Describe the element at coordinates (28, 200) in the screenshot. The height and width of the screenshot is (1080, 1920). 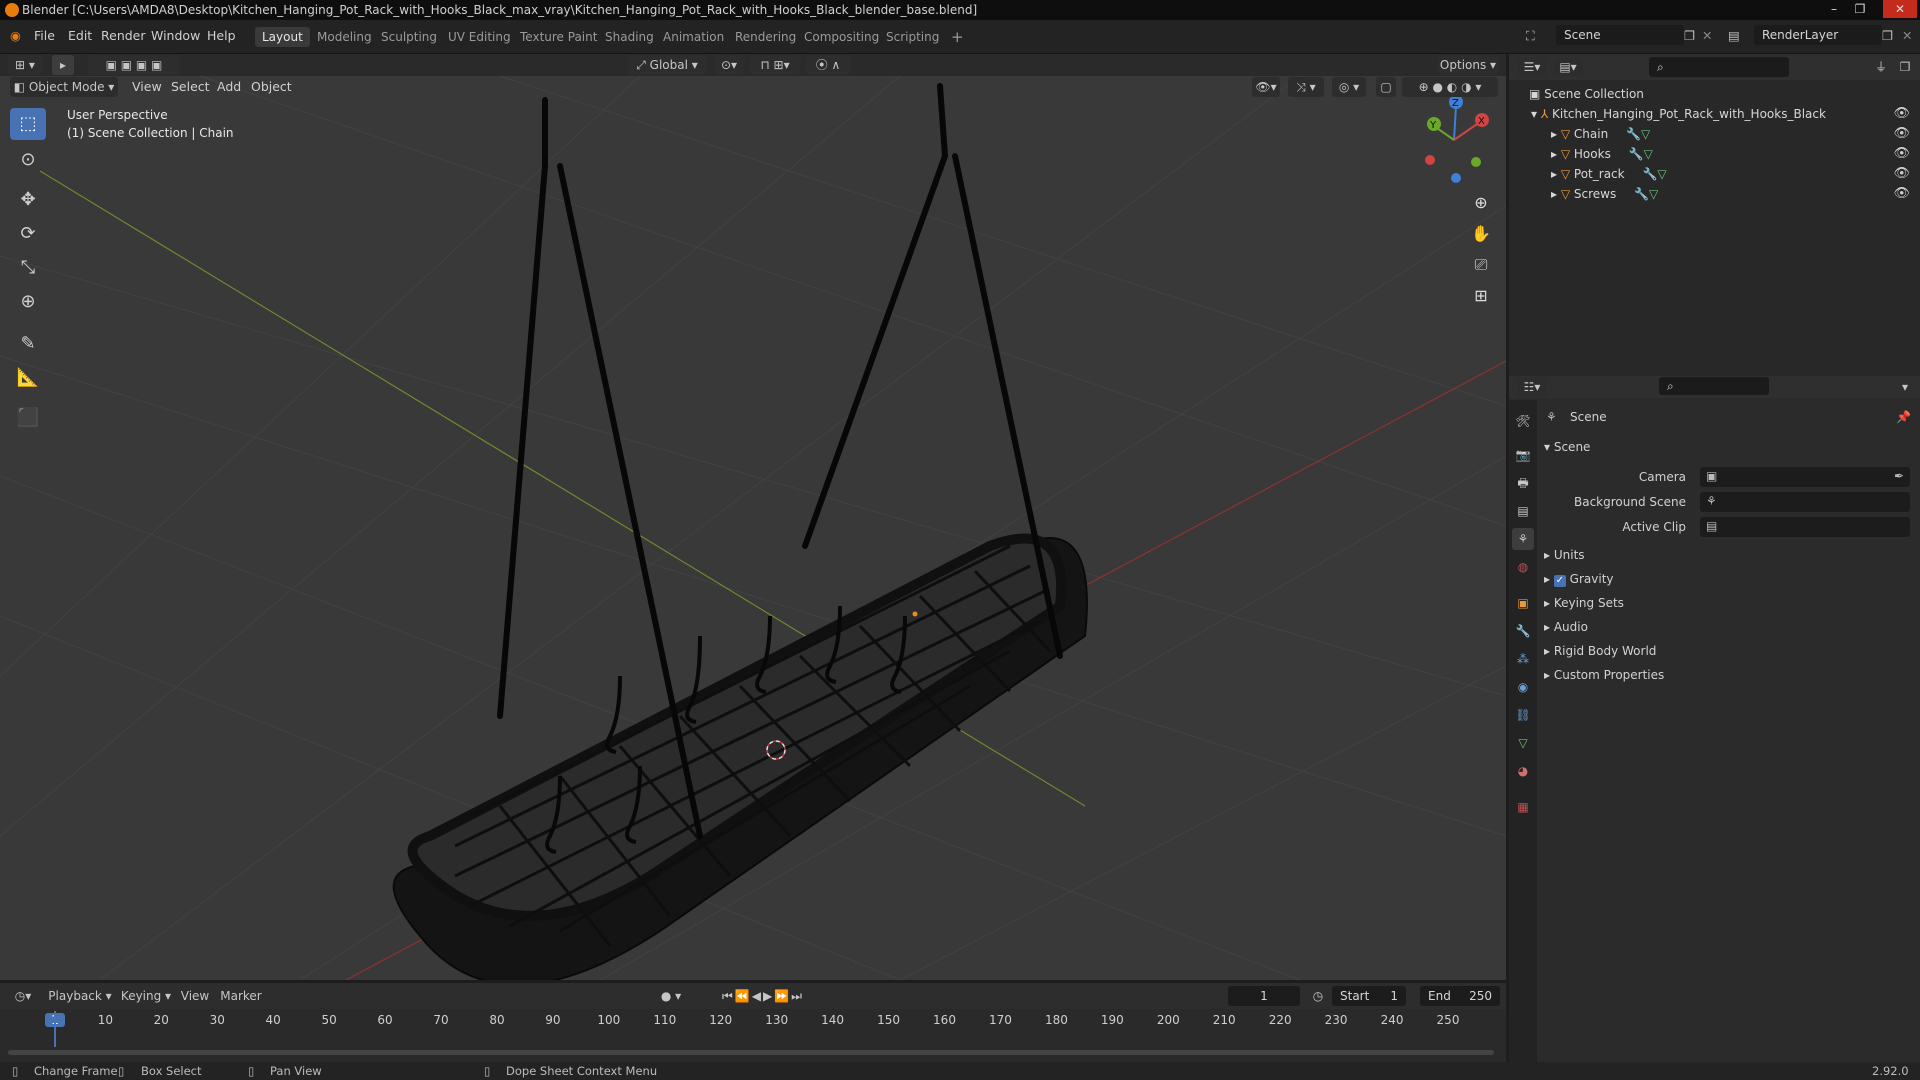
I see `move-tool-icon: ✥` at that location.